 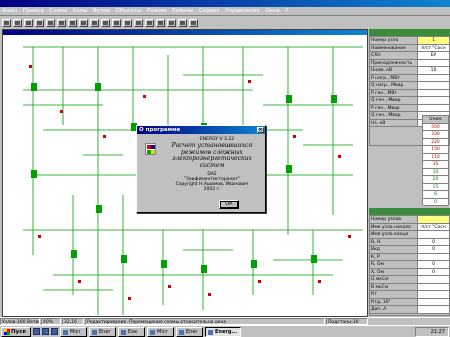 I want to click on branch-prop-row: R, Ом 0, so click(x=409, y=265).